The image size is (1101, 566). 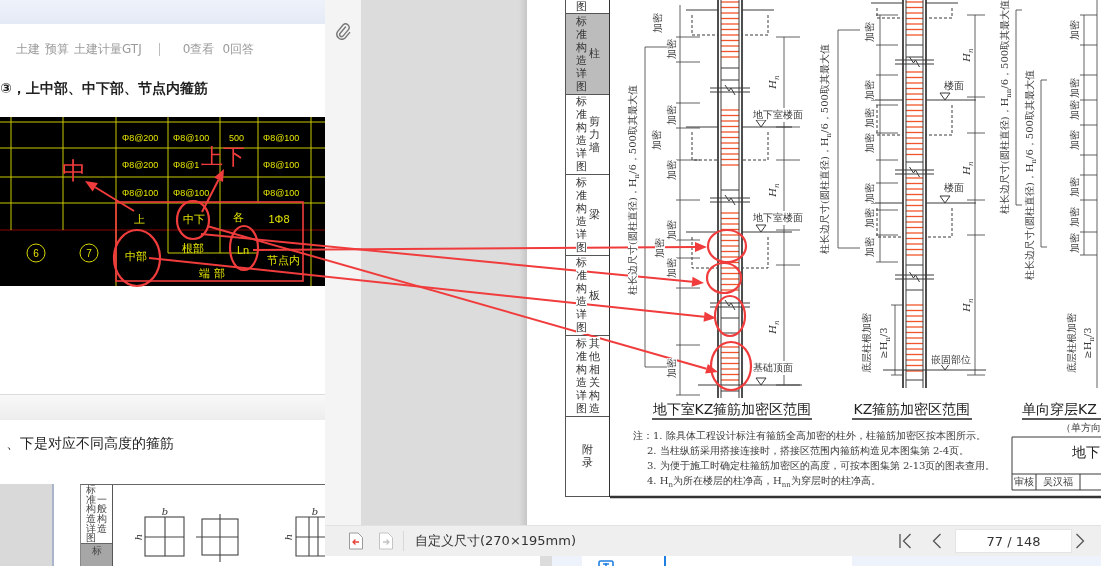 I want to click on rebar-spec-text: Φ8@1, so click(x=186, y=165).